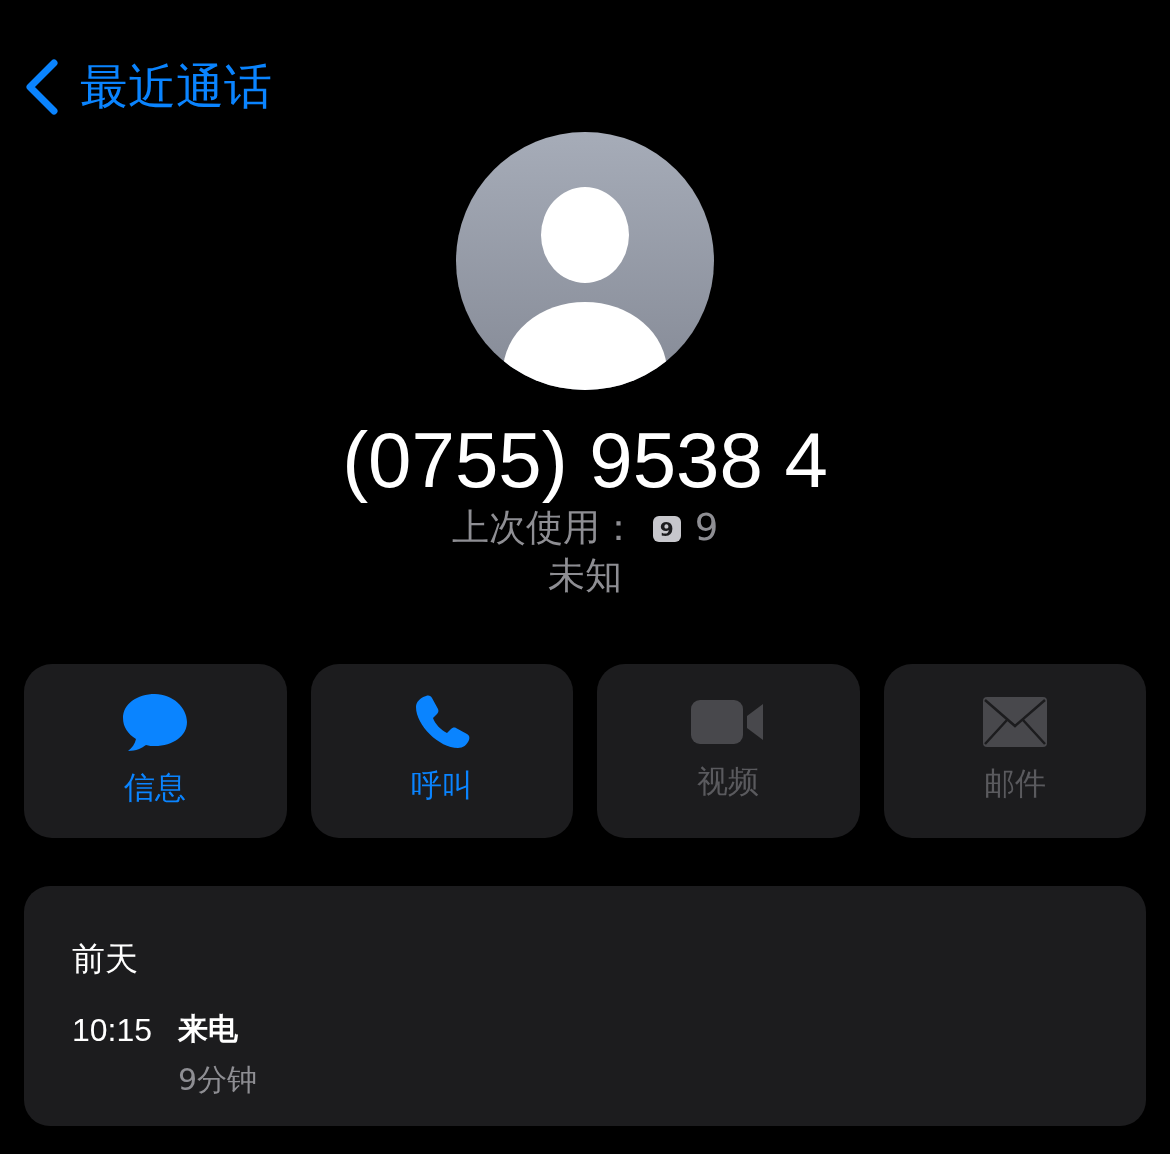  What do you see at coordinates (706, 527) in the screenshot?
I see `sim-name: 9` at bounding box center [706, 527].